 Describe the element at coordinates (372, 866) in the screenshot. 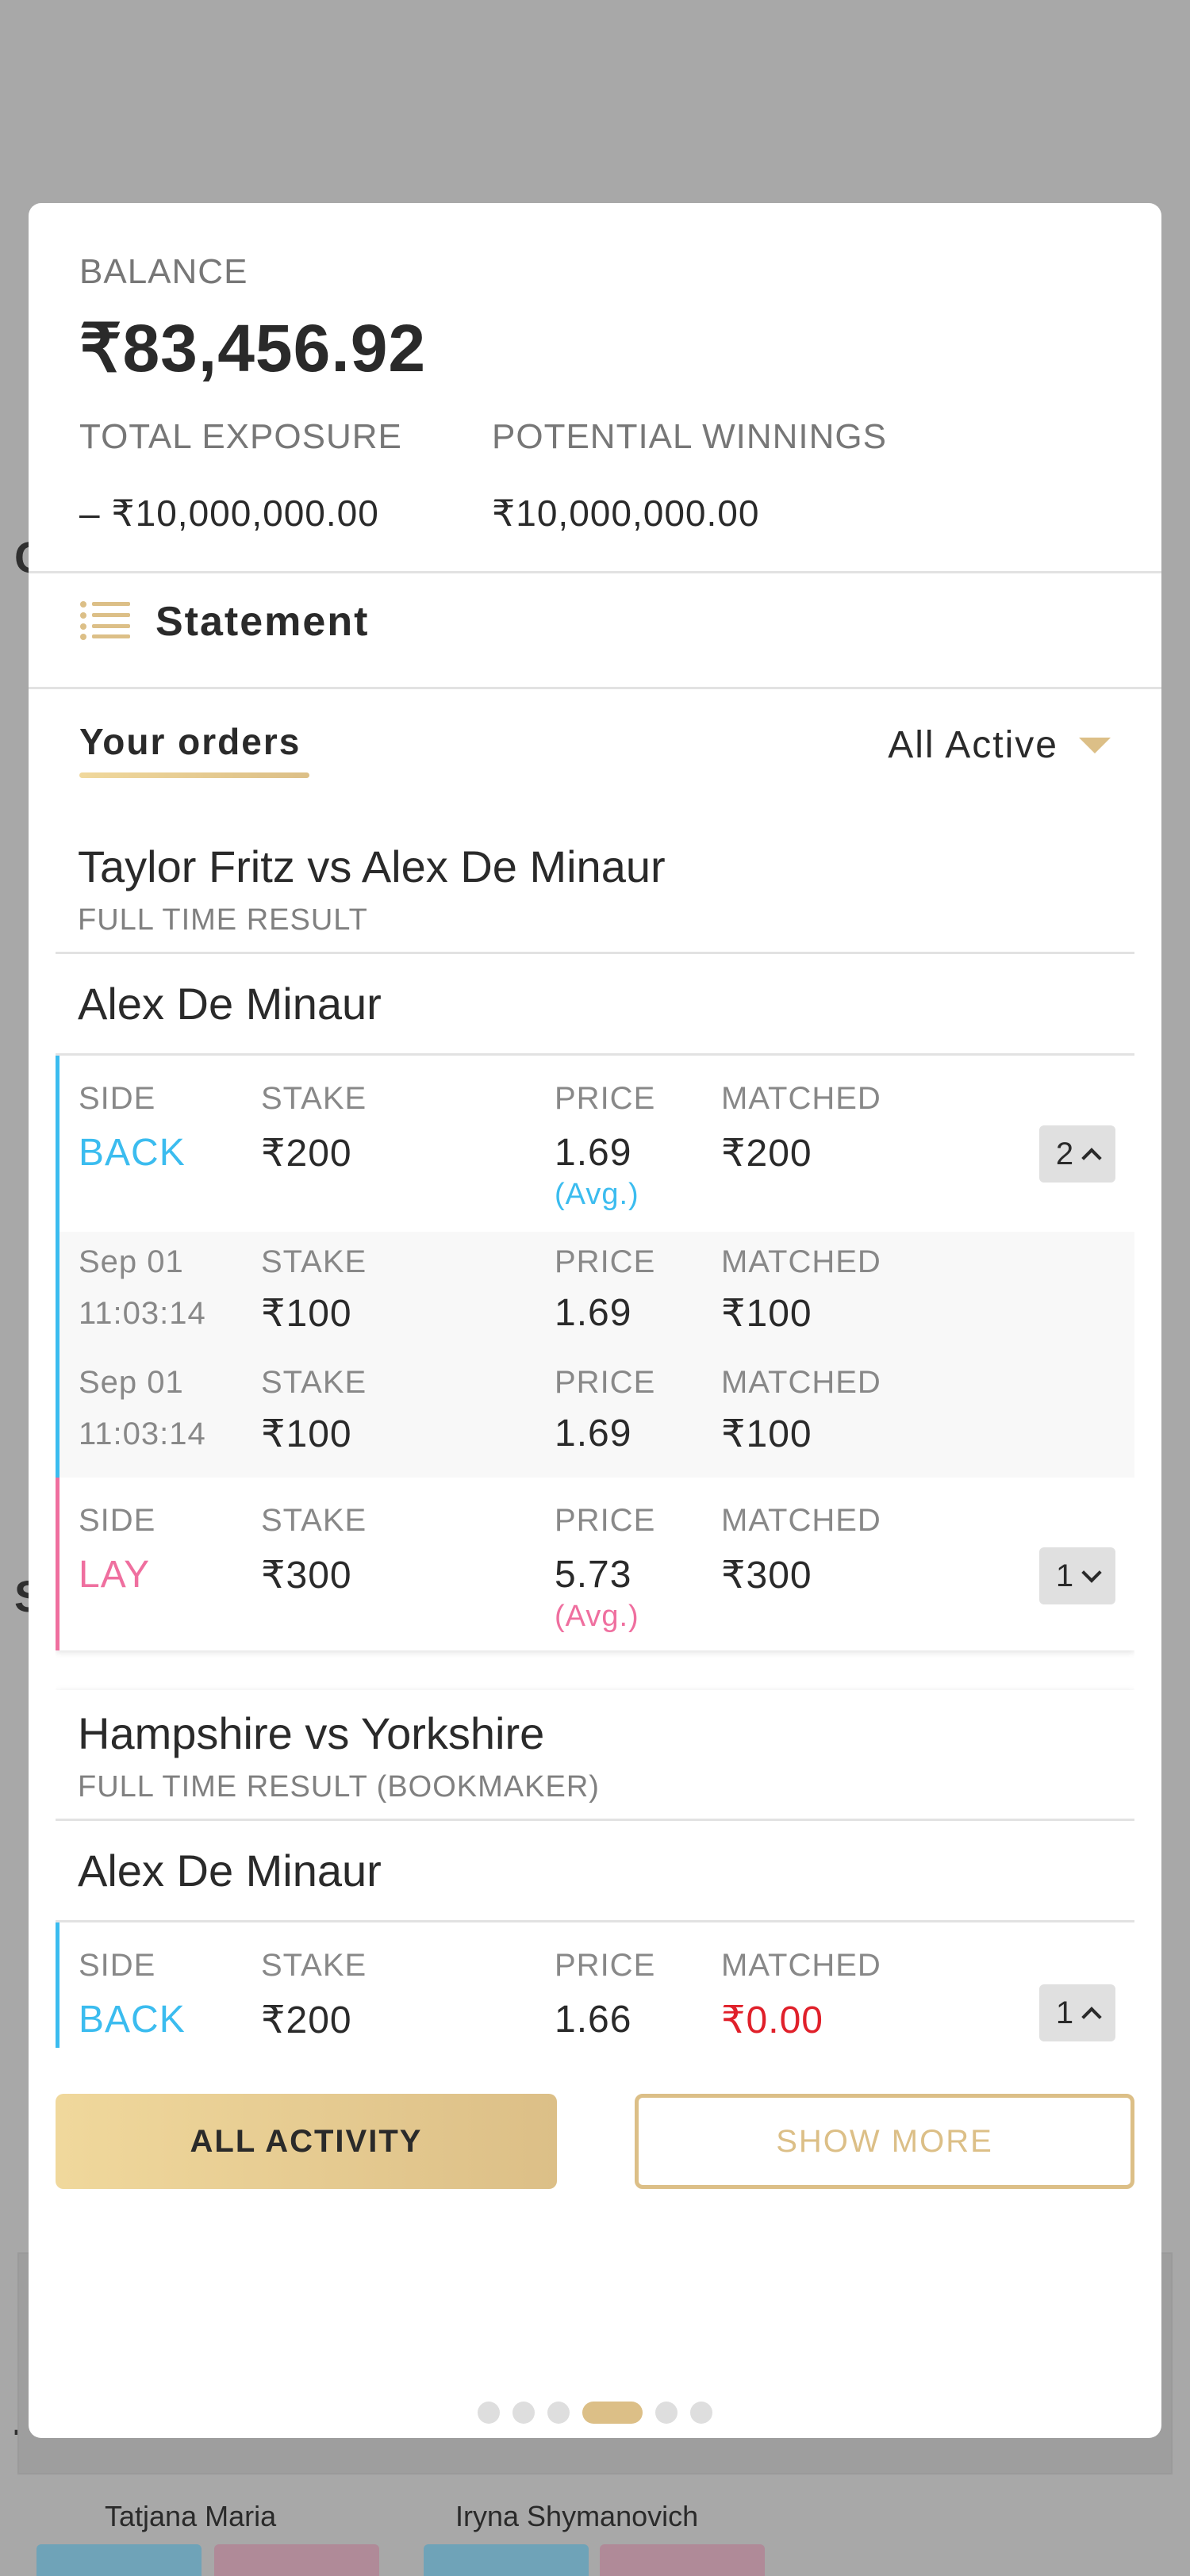

I see `event-title: Taylor Fritz vs Alex De Minaur` at that location.